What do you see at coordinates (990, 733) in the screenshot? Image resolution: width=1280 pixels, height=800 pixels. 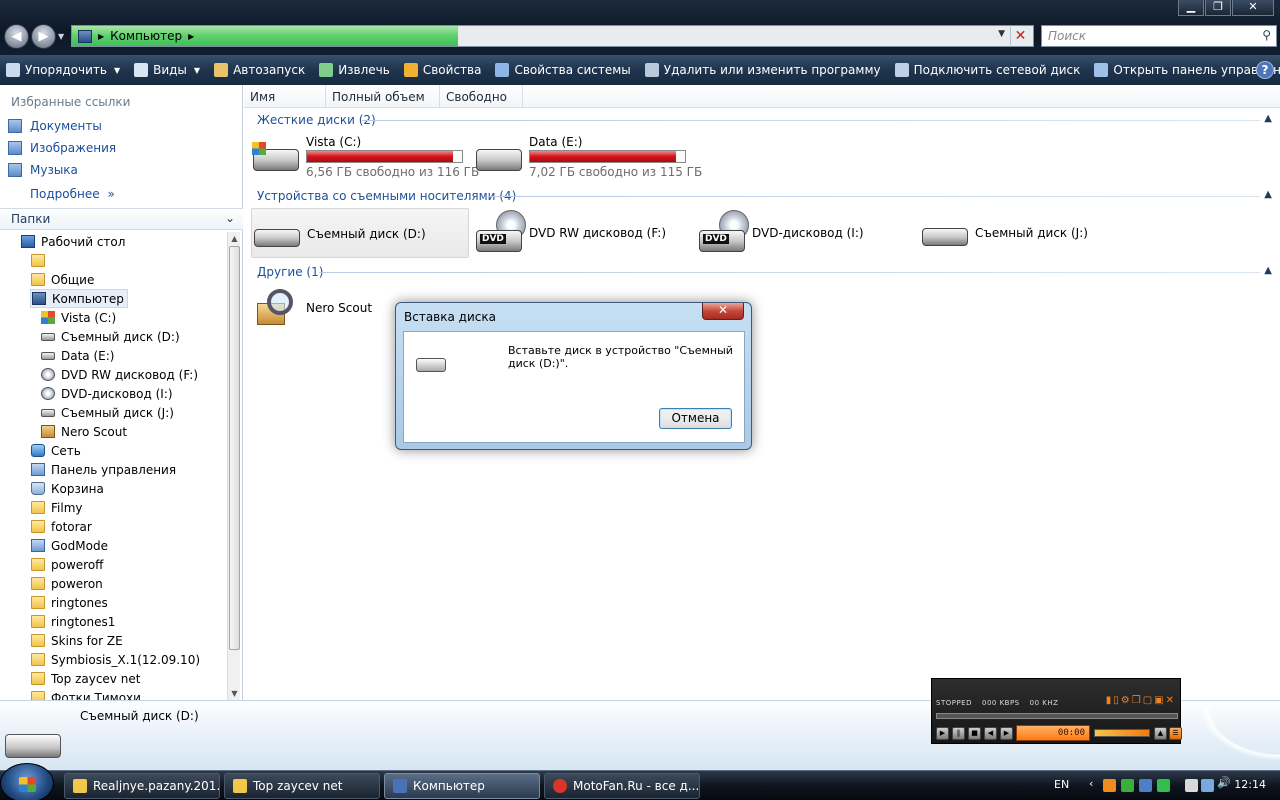 I see `previous-icon: ◀` at bounding box center [990, 733].